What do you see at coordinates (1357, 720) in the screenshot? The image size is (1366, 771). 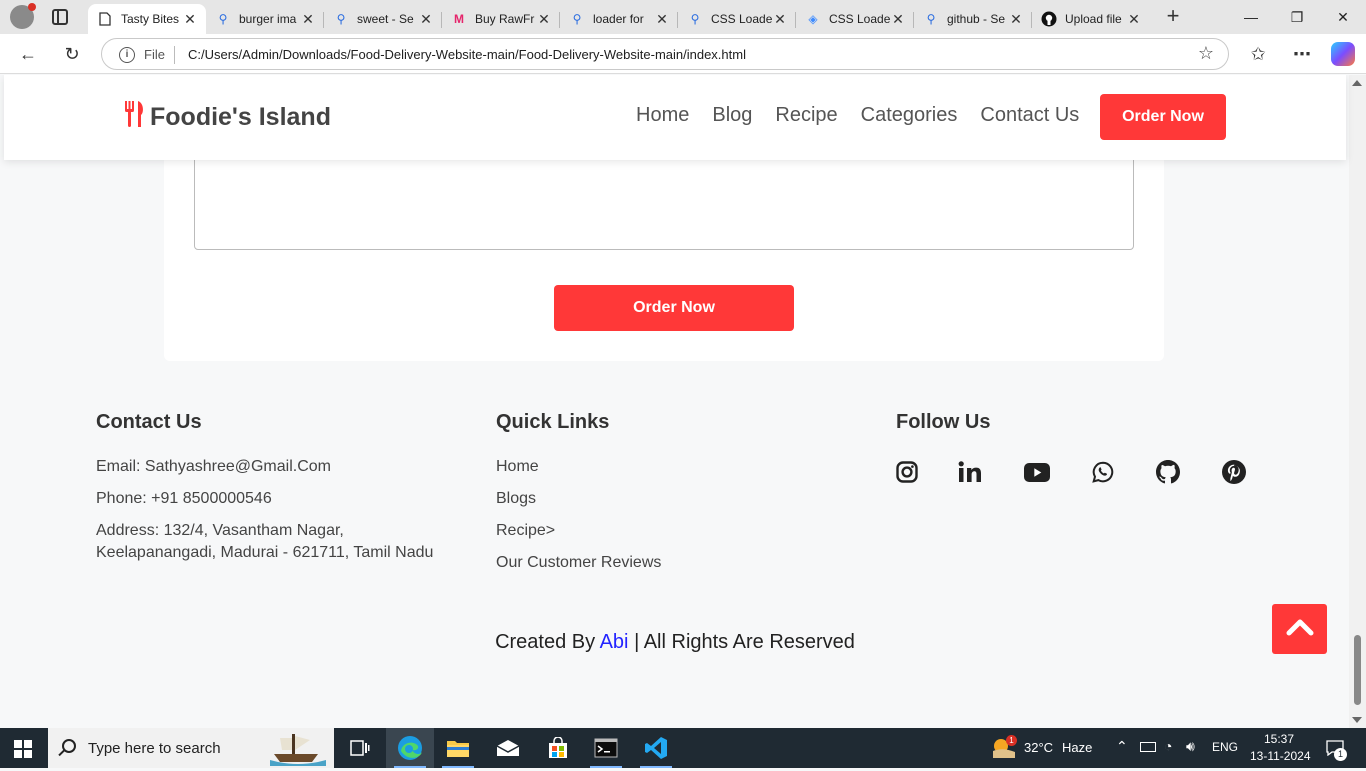 I see `scroll-down-icon` at bounding box center [1357, 720].